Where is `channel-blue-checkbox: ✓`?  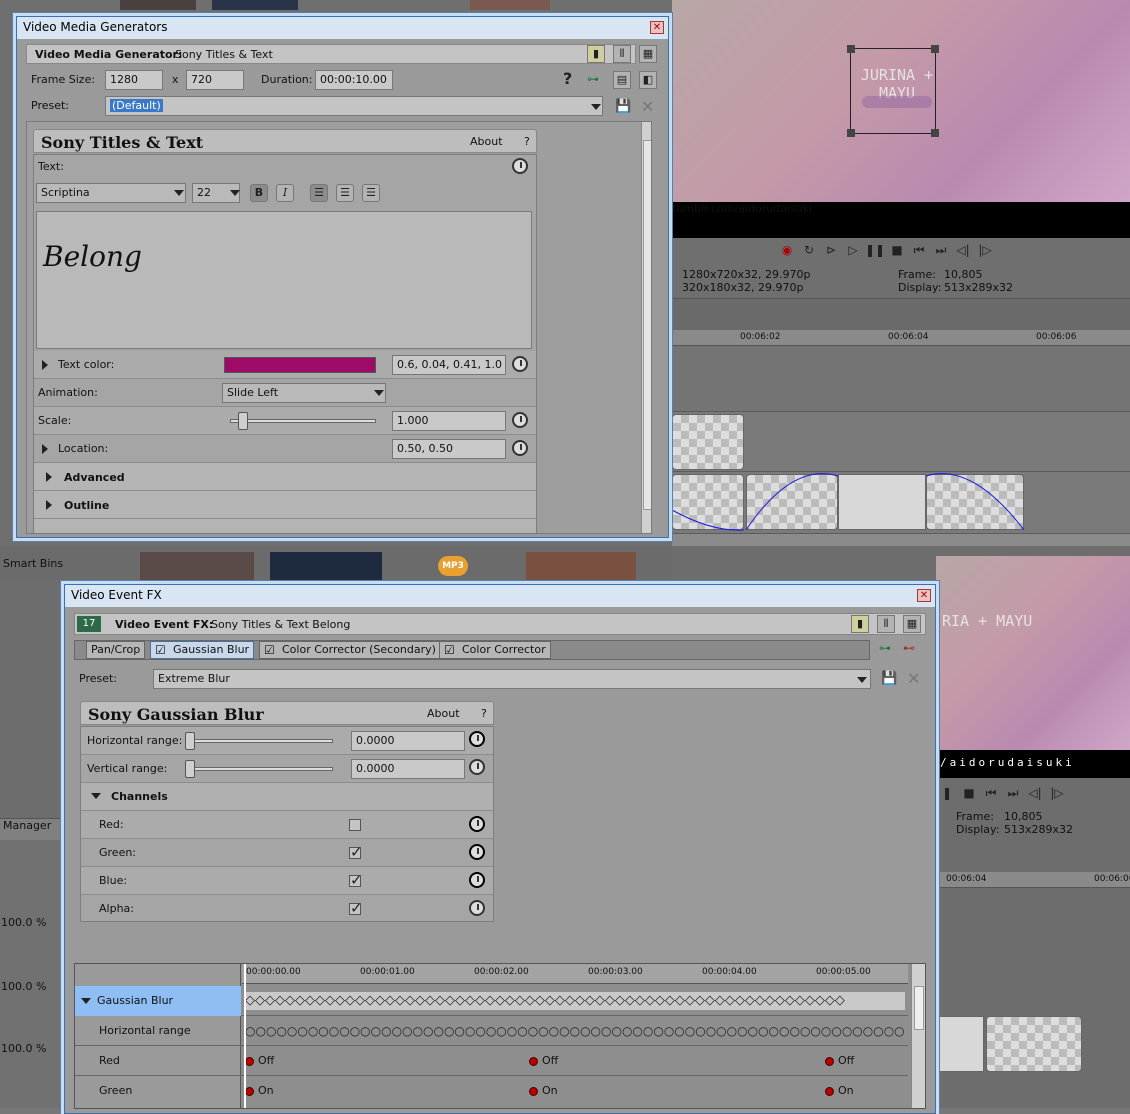 channel-blue-checkbox: ✓ is located at coordinates (356, 880).